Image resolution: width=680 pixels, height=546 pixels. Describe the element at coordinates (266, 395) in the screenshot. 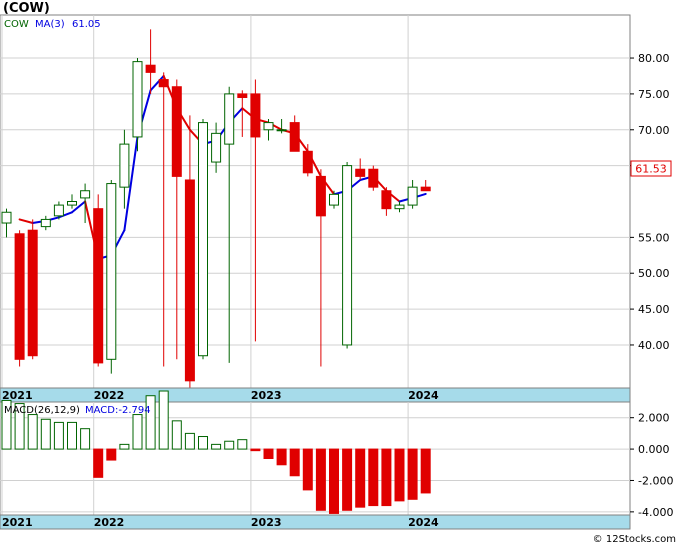

I see `price-x-tick-label: 2023` at that location.